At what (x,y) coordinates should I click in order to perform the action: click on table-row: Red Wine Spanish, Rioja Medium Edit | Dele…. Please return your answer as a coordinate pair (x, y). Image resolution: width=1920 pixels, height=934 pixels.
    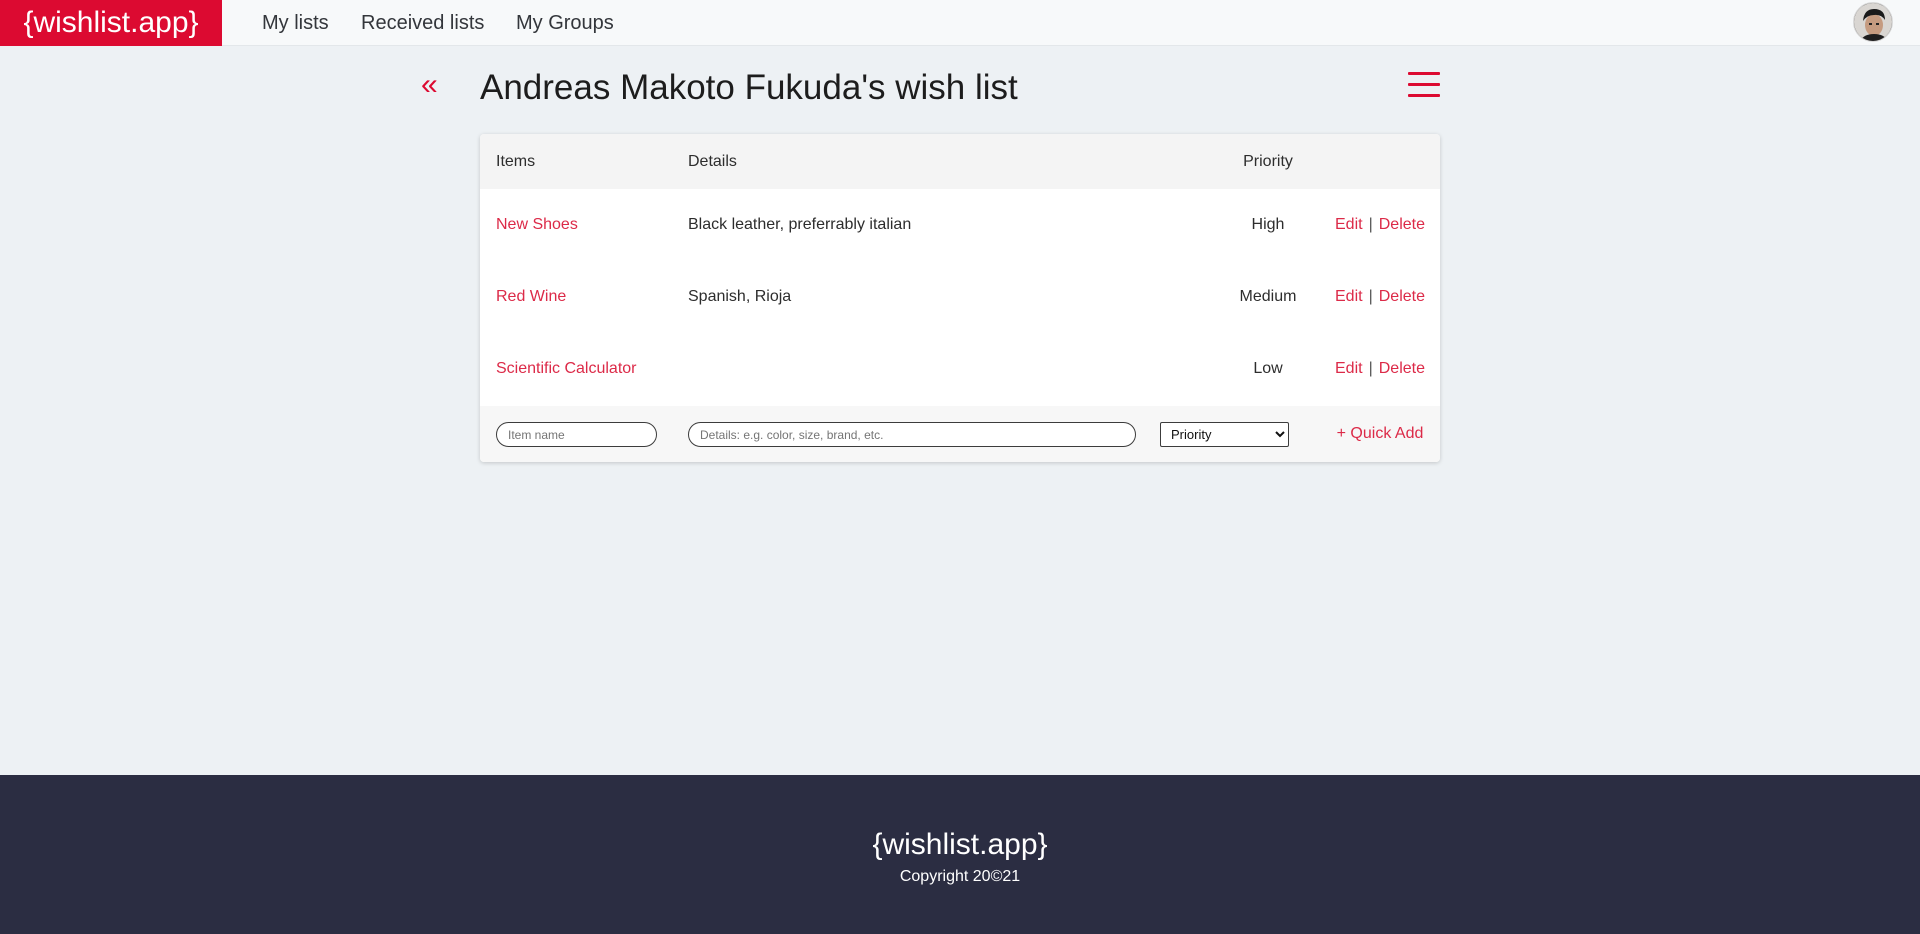
    Looking at the image, I should click on (960, 297).